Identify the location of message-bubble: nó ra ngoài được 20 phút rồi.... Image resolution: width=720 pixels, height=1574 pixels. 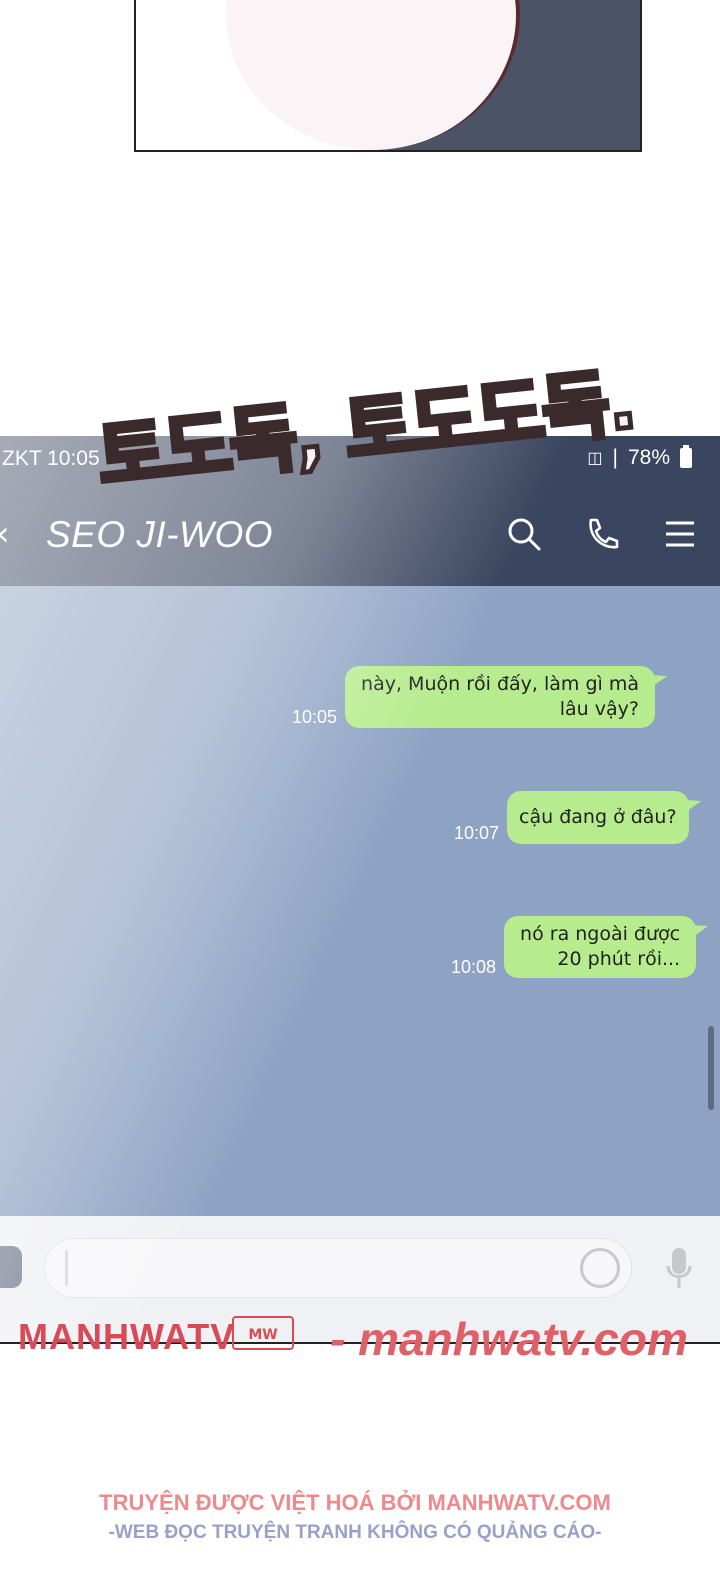
(600, 947).